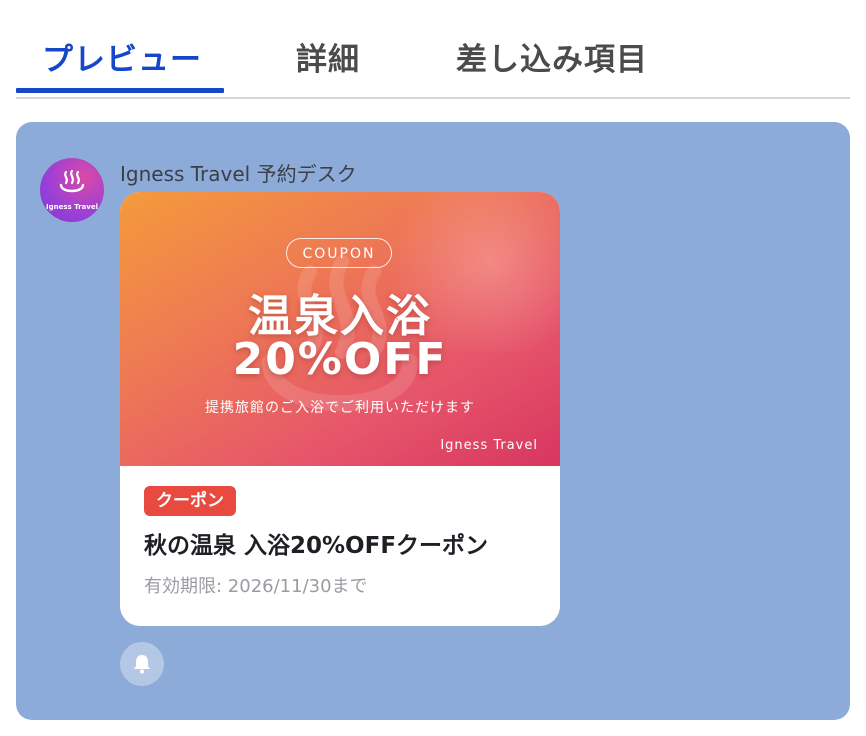 Image resolution: width=866 pixels, height=736 pixels. I want to click on onsen-icon, so click(72, 181).